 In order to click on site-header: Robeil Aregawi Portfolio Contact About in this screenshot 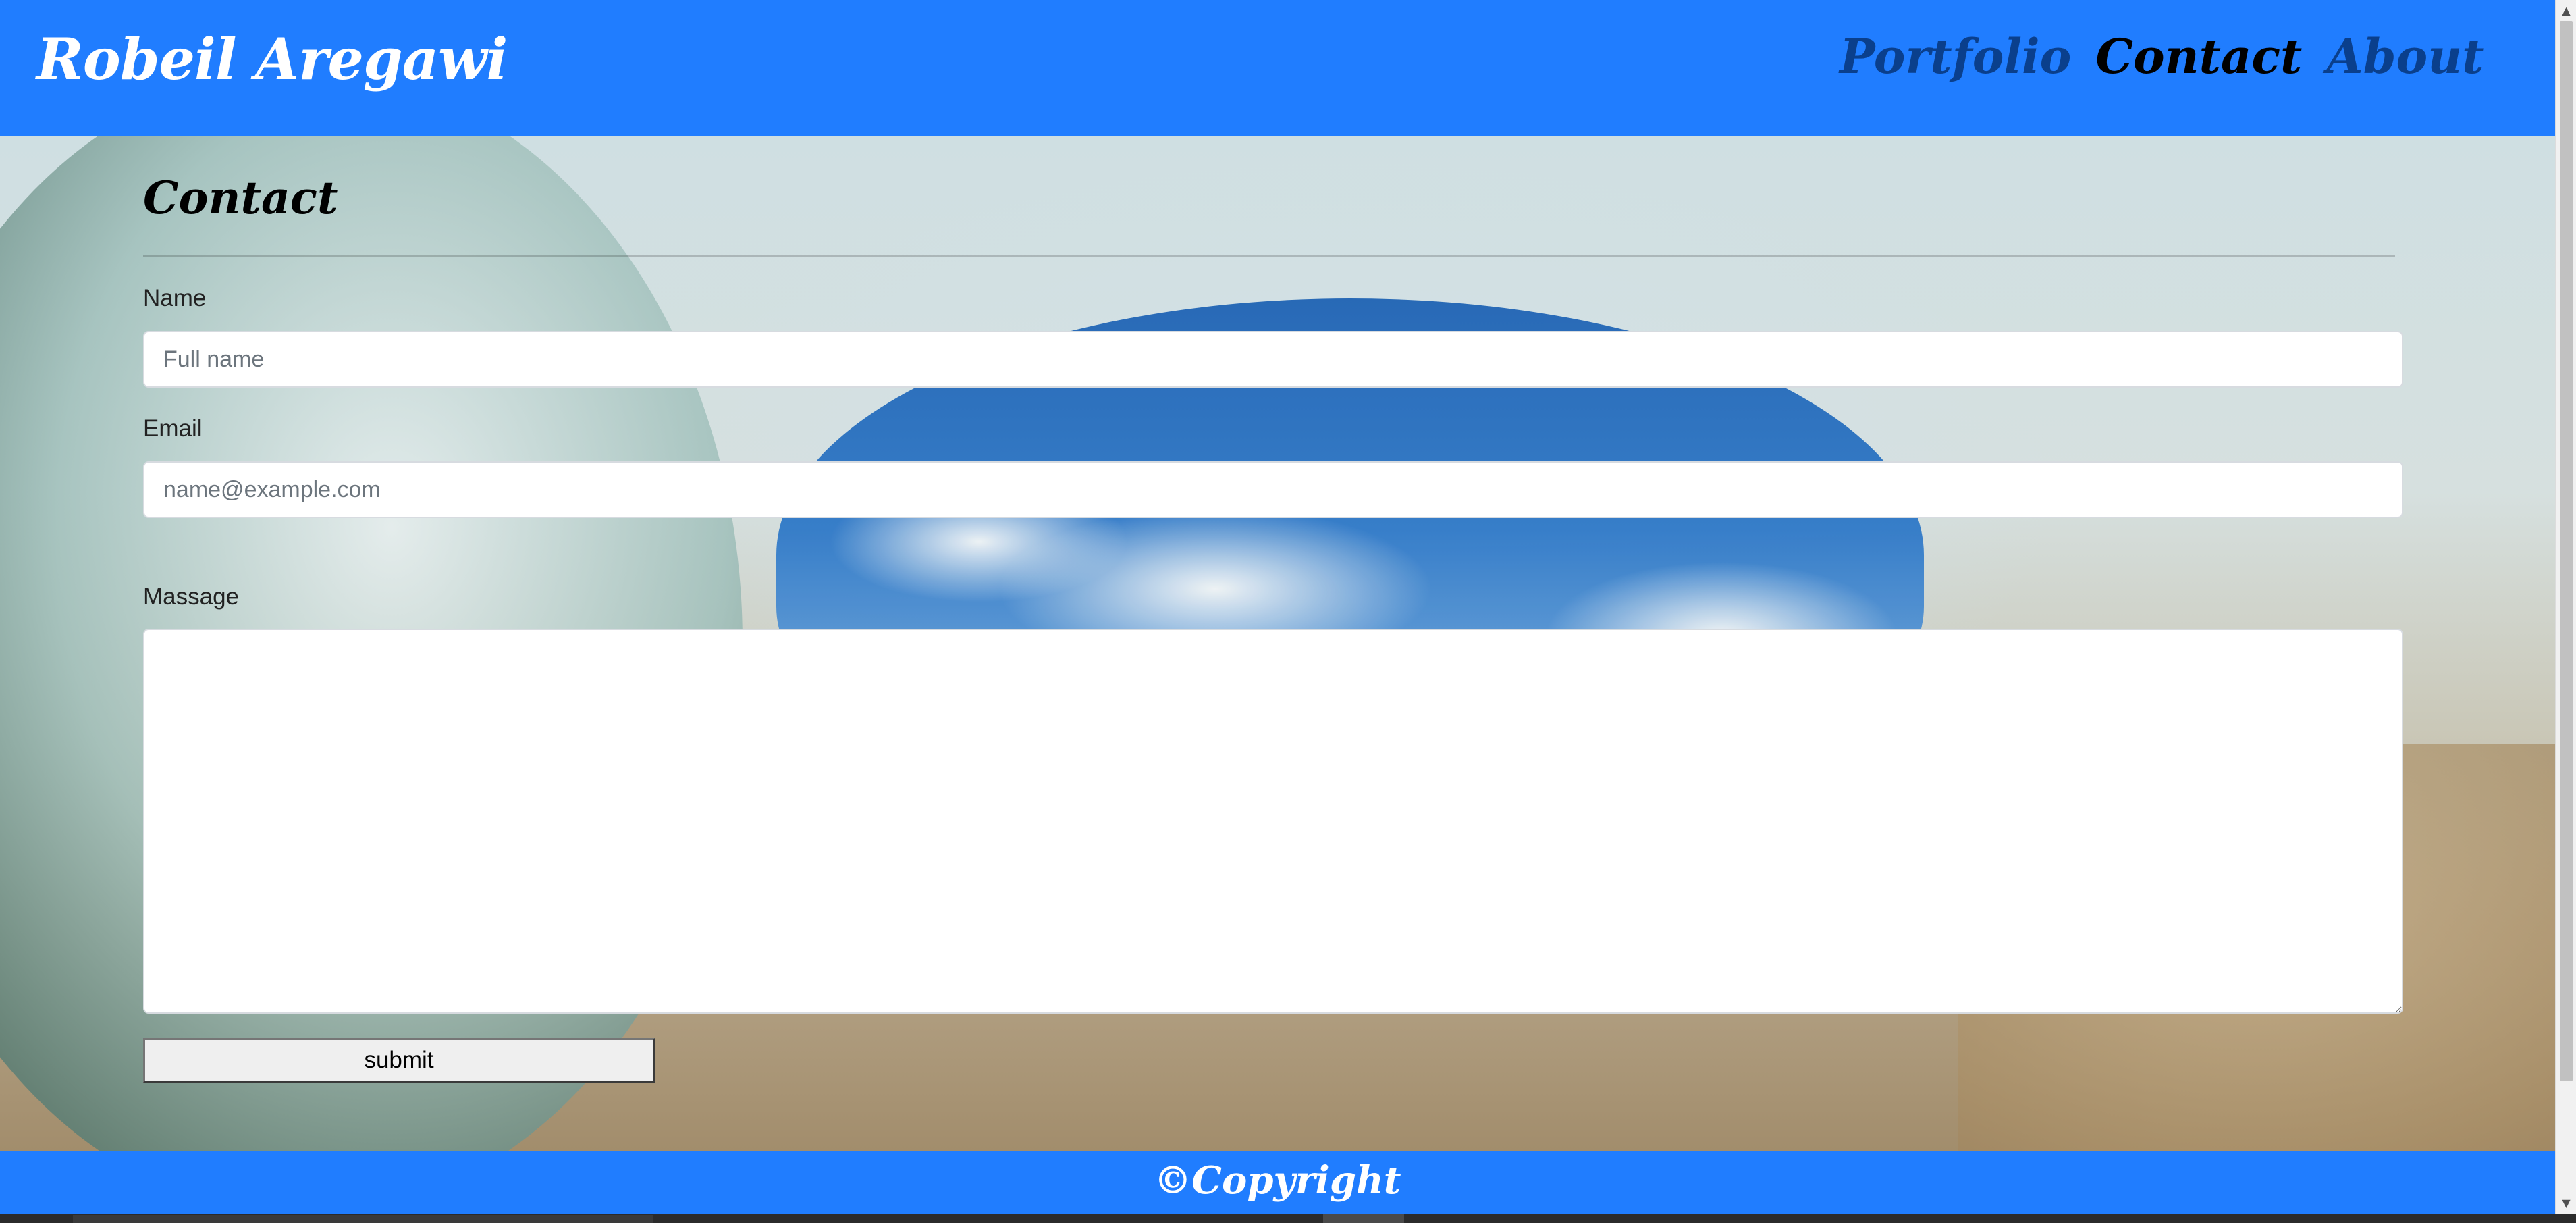, I will do `click(1278, 68)`.